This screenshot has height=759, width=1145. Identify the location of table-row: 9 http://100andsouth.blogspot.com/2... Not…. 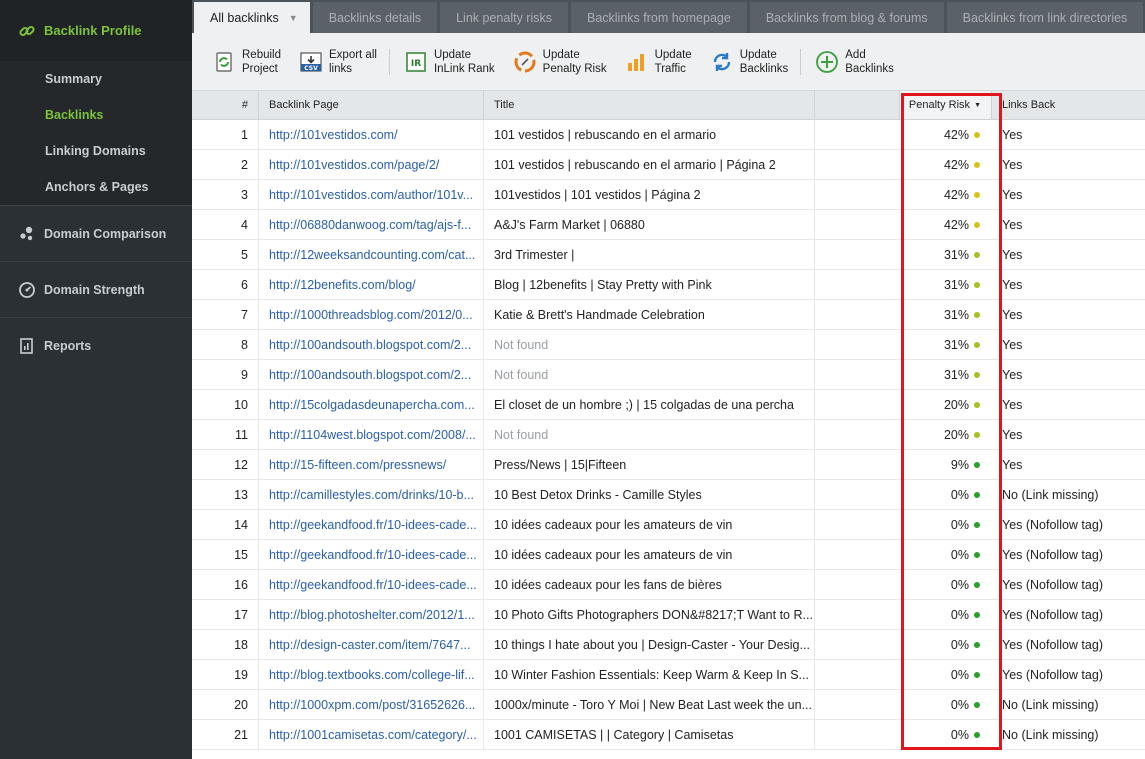
(668, 375).